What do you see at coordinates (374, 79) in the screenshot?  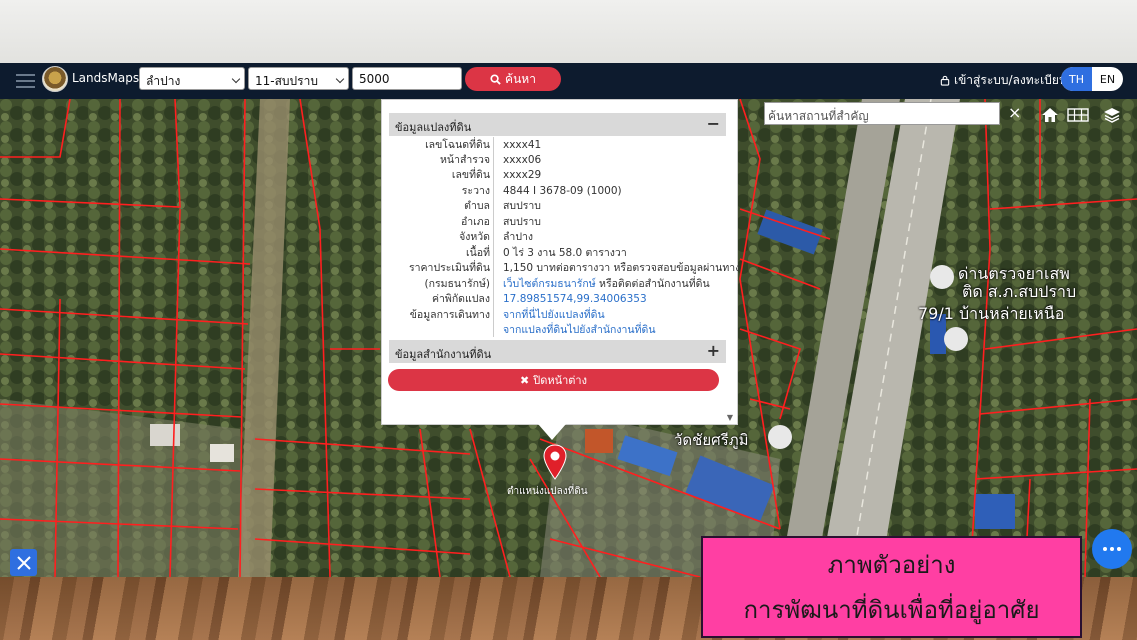 I see `parcel-number-value: 5000` at bounding box center [374, 79].